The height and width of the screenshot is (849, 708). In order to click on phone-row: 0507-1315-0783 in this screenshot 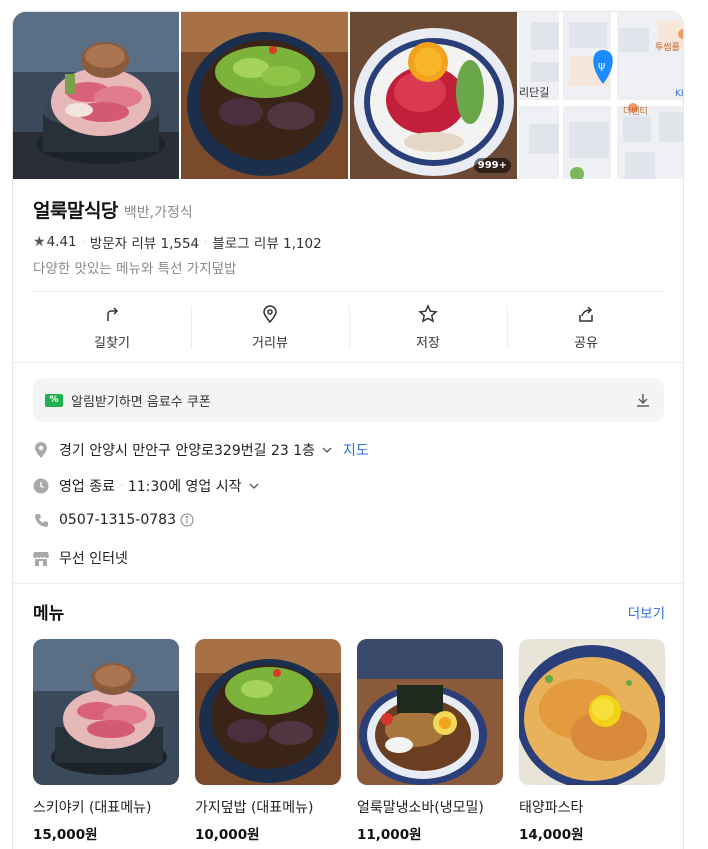, I will do `click(113, 520)`.